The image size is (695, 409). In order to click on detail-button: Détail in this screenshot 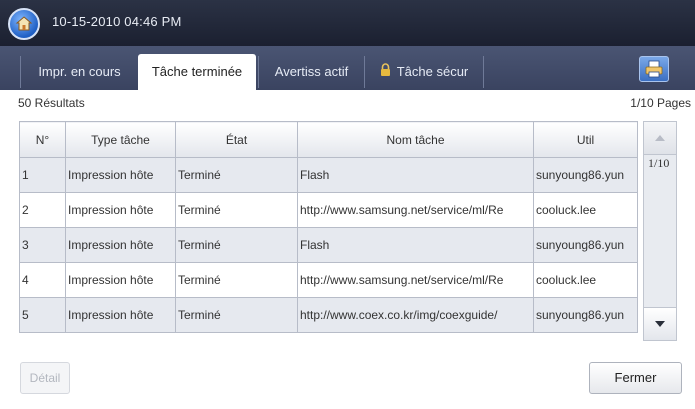, I will do `click(45, 378)`.